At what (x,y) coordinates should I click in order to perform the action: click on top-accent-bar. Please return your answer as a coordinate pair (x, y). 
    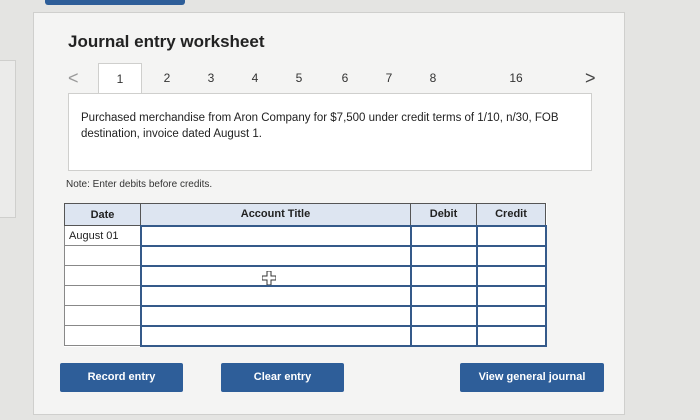
    Looking at the image, I should click on (115, 2).